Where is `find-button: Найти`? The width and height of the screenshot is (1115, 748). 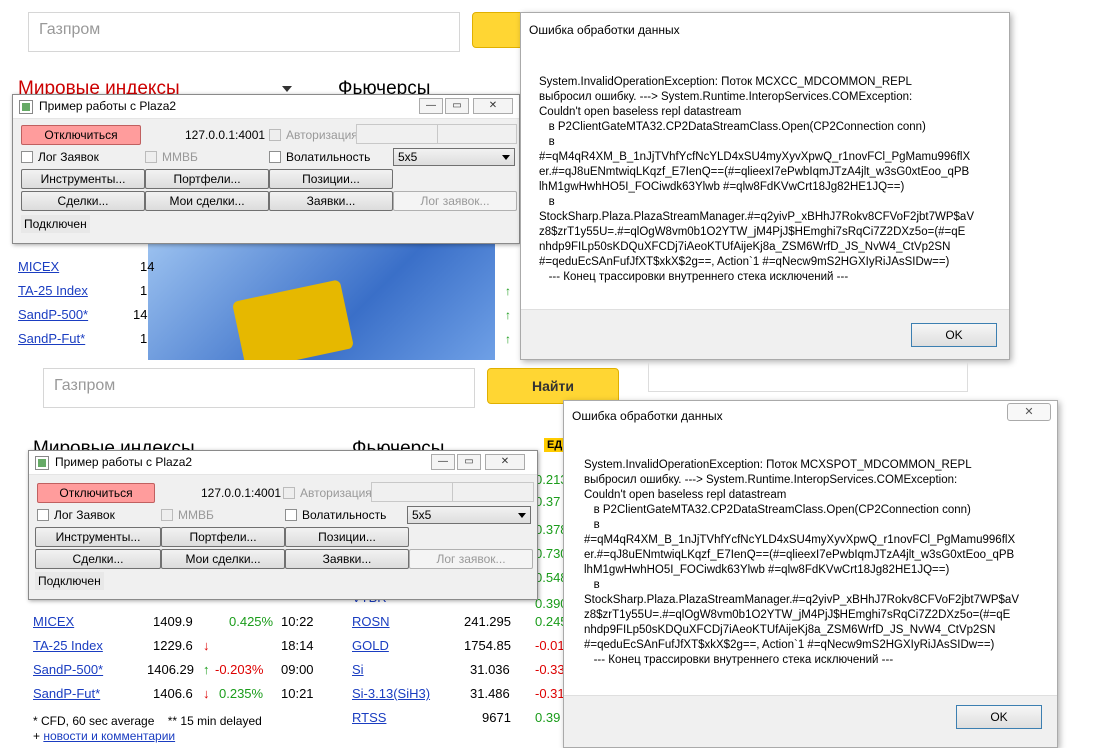
find-button: Найти is located at coordinates (553, 386).